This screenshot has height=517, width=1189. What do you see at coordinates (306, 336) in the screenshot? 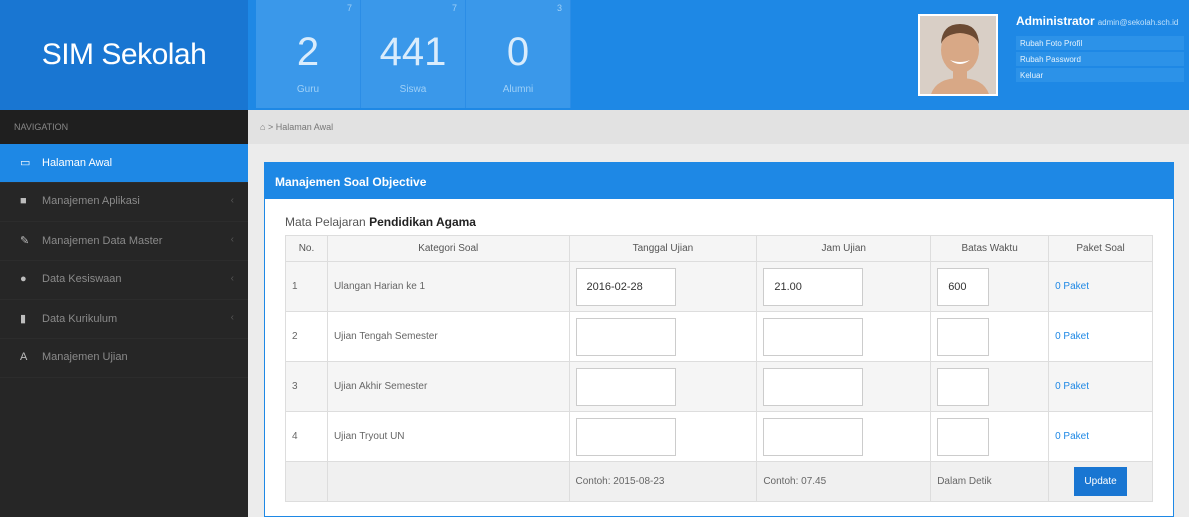
I see `cell-no: 2` at bounding box center [306, 336].